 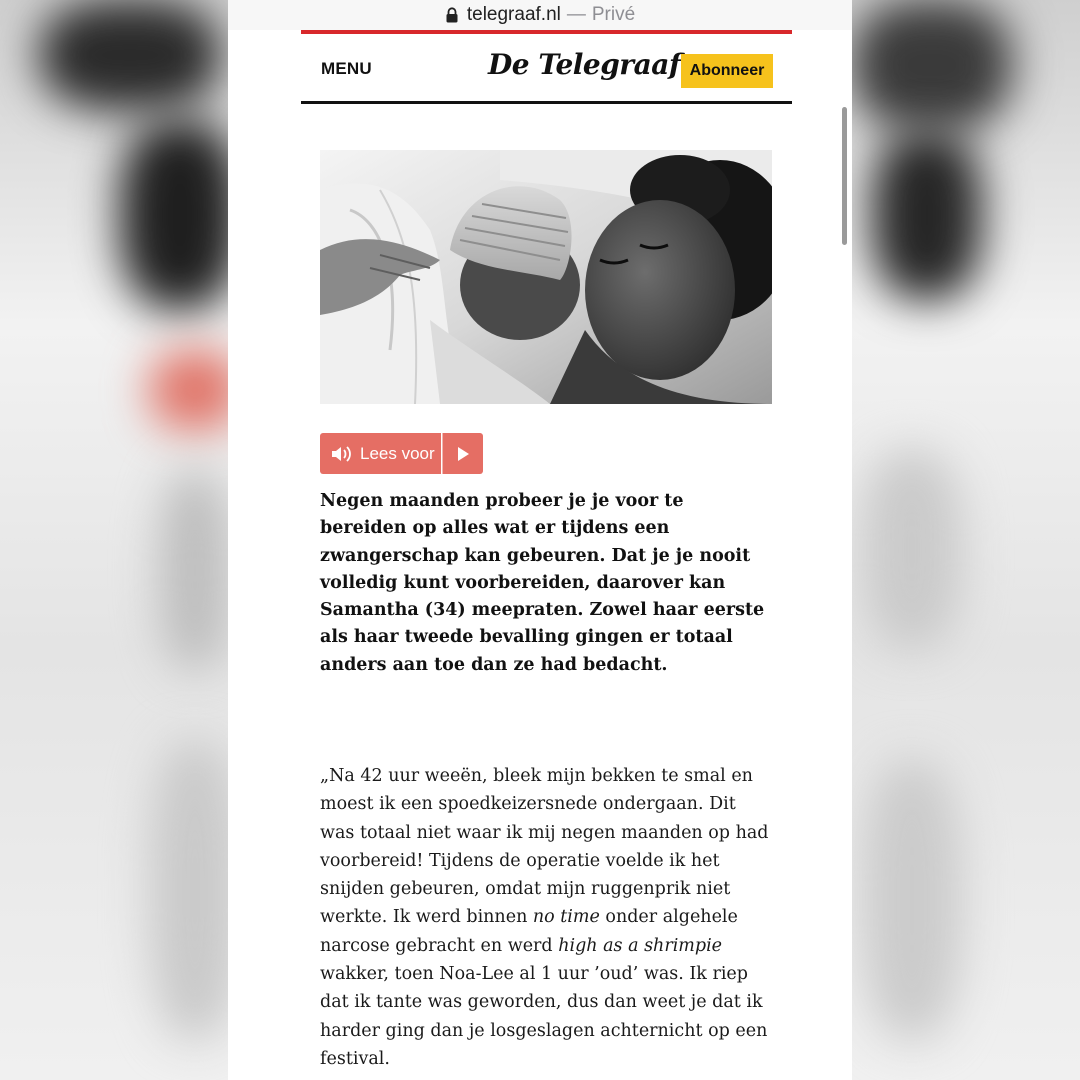 I want to click on mother-and-newborn-image, so click(x=546, y=277).